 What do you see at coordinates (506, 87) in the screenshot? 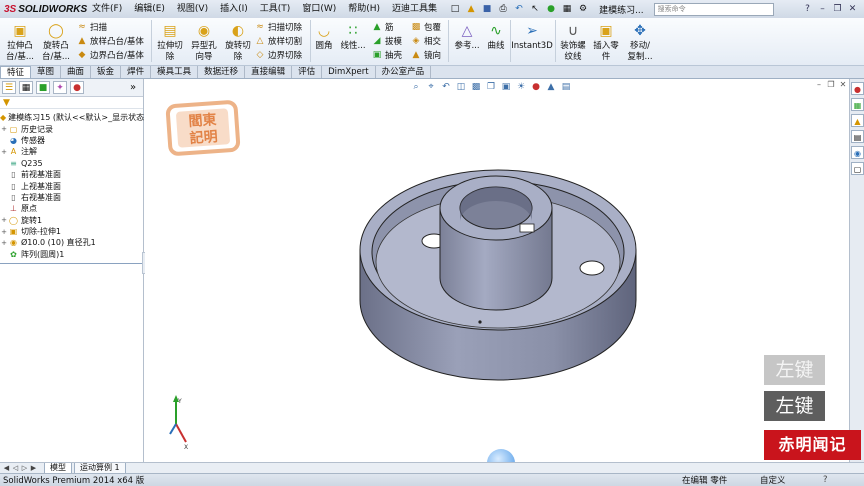
I see `display-style-icon: ▣` at bounding box center [506, 87].